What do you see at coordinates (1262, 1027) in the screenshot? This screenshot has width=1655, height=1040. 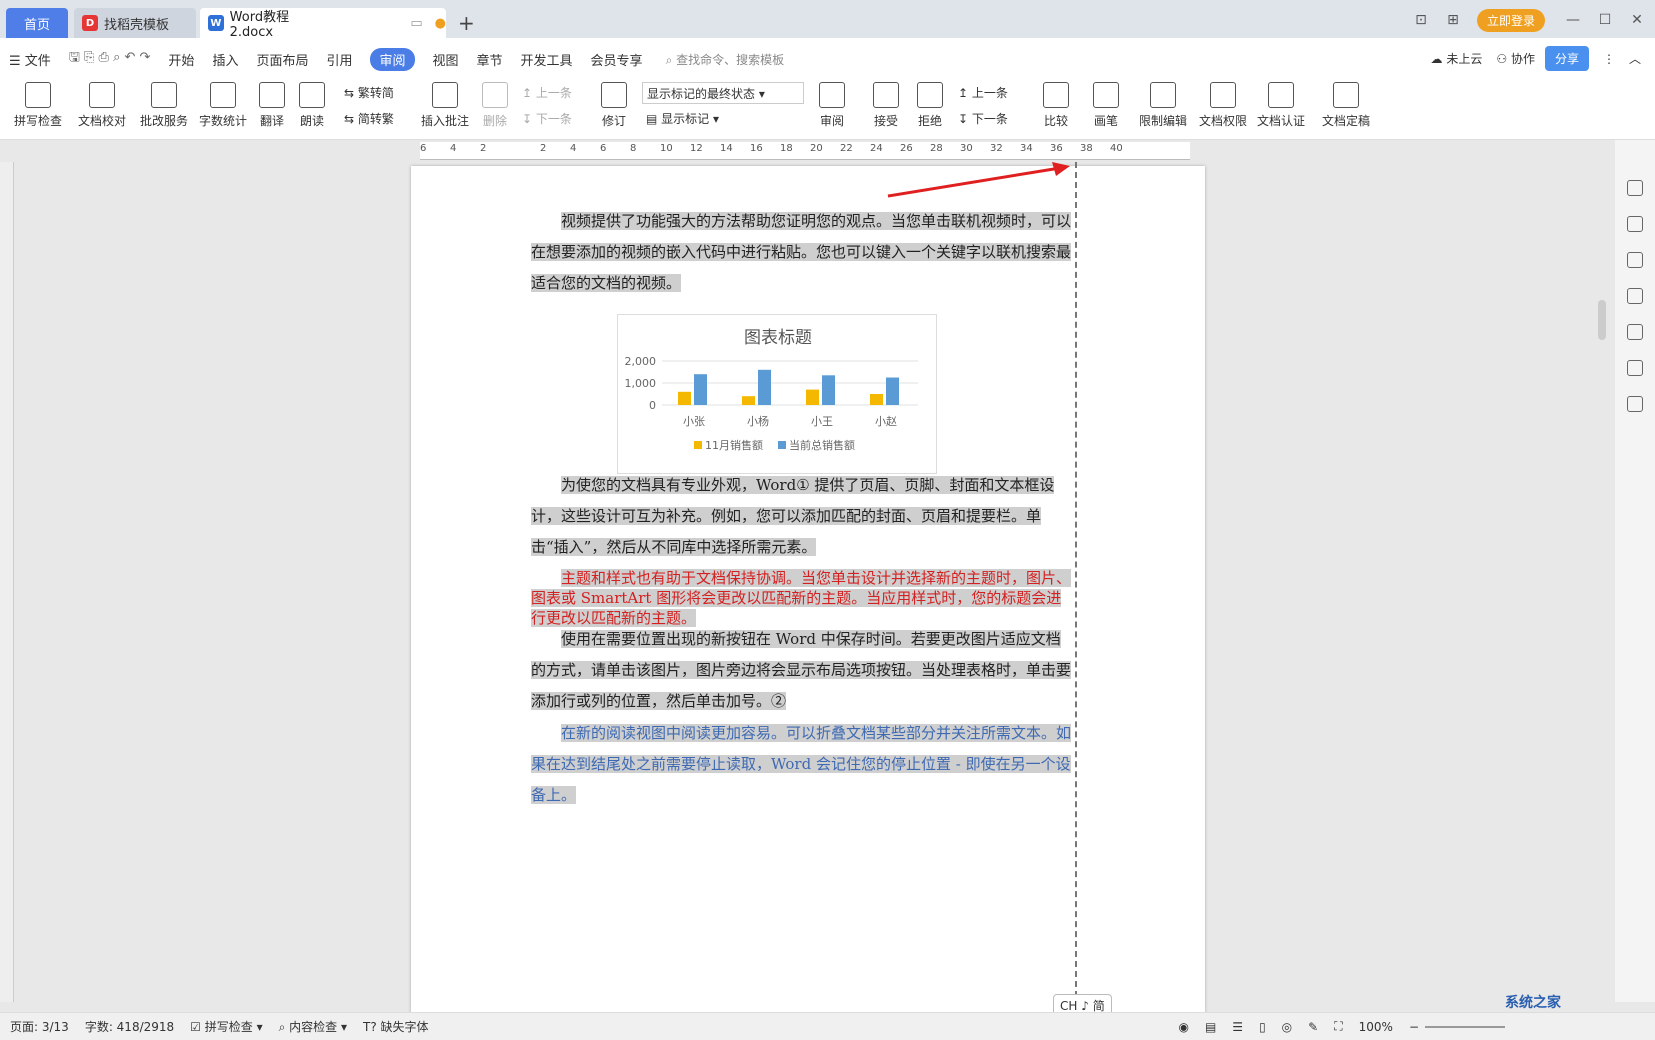 I see `read-view-icon: ▯` at bounding box center [1262, 1027].